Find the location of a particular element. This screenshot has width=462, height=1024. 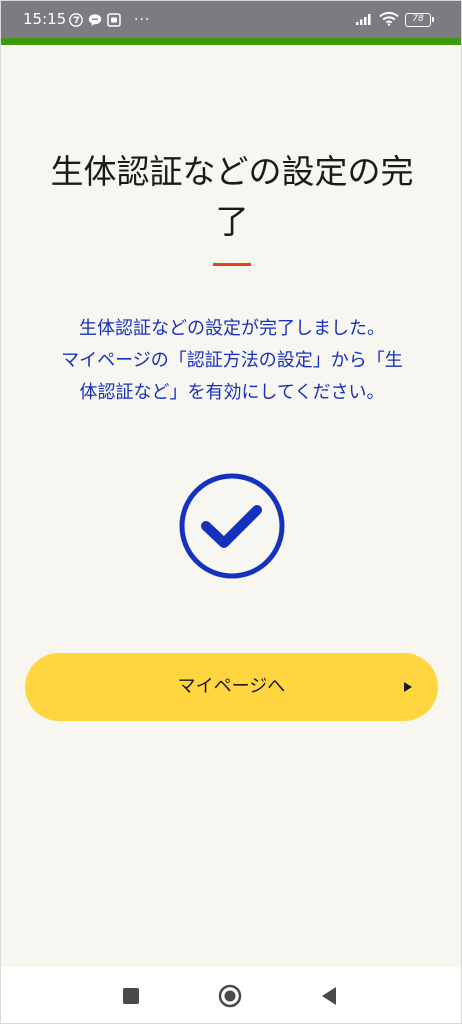

back-button is located at coordinates (329, 995).